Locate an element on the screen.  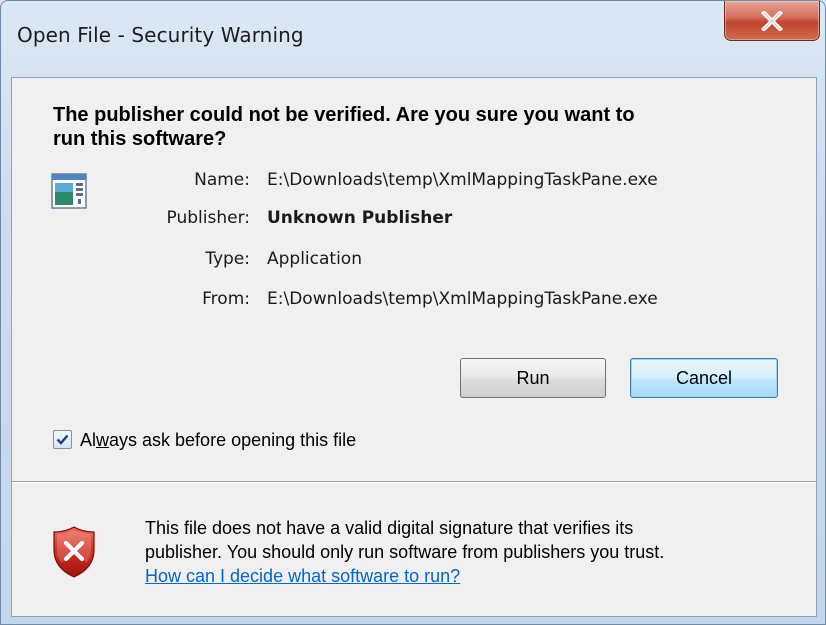
always-ask-label-accel: w is located at coordinates (103, 440).